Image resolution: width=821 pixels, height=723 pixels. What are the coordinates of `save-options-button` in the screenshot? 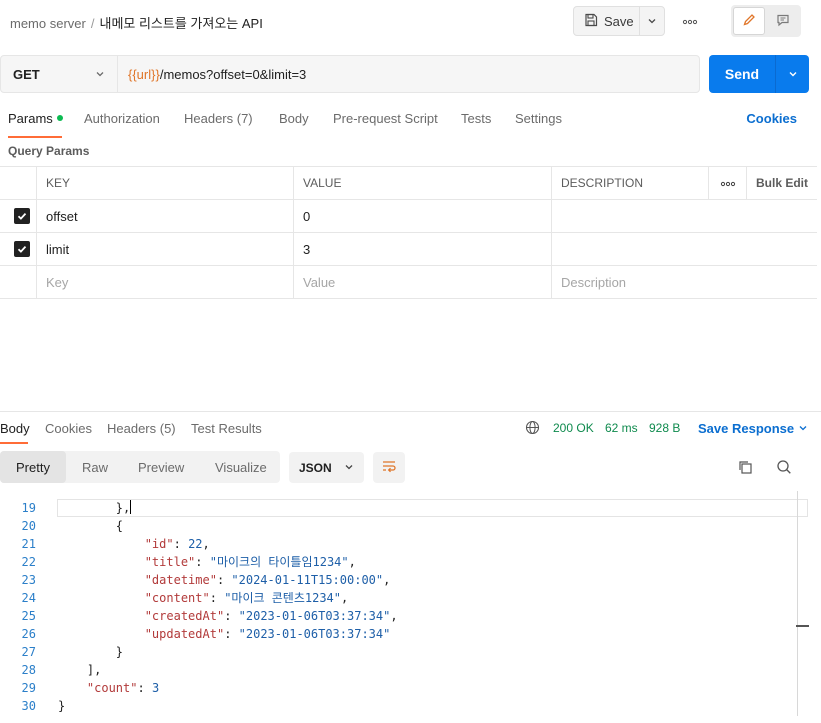 It's located at (652, 21).